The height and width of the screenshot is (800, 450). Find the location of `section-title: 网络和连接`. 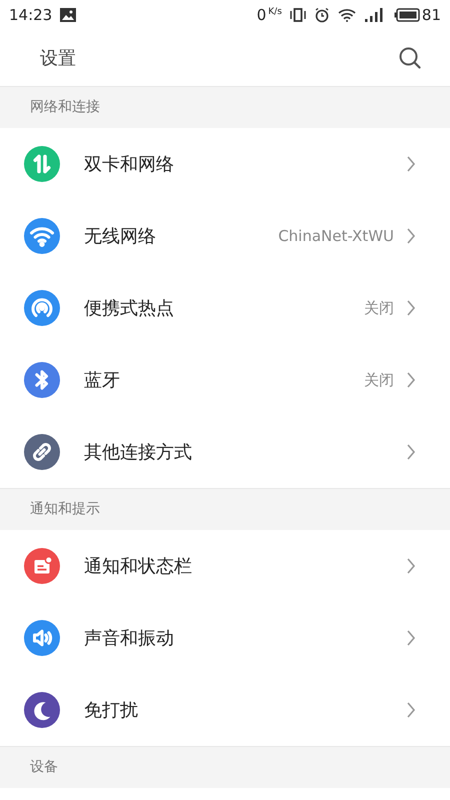

section-title: 网络和连接 is located at coordinates (65, 107).